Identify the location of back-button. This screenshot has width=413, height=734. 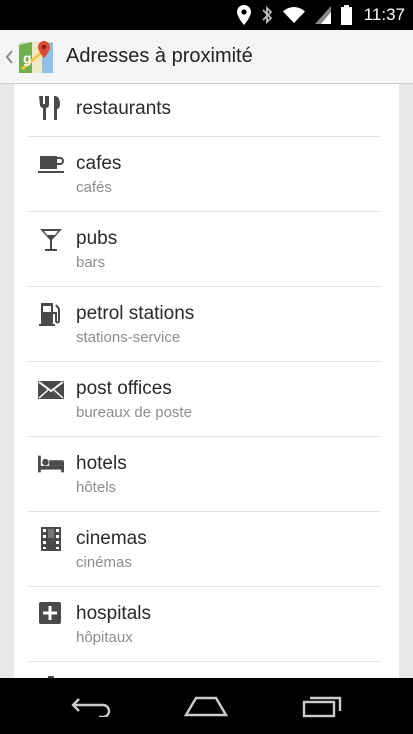
(92, 706).